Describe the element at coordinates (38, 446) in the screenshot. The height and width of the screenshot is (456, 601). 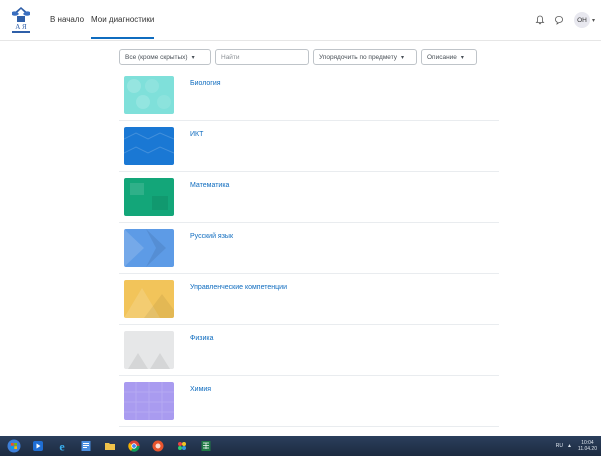
I see `media-player-icon` at that location.